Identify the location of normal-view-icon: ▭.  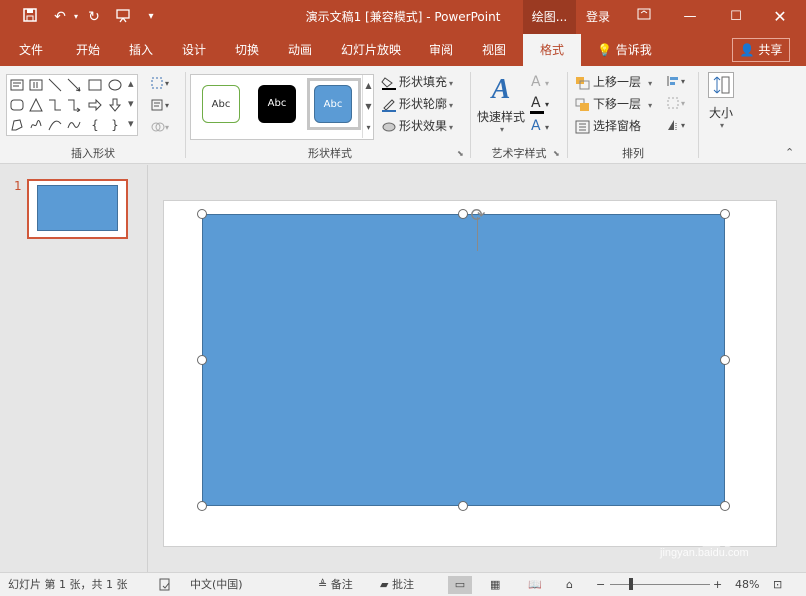
(460, 585).